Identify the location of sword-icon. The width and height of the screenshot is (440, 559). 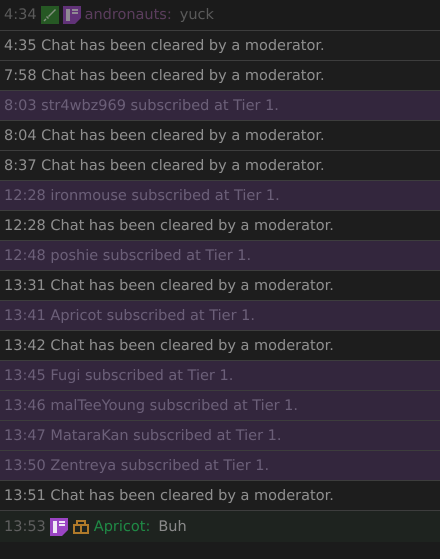
(49, 15).